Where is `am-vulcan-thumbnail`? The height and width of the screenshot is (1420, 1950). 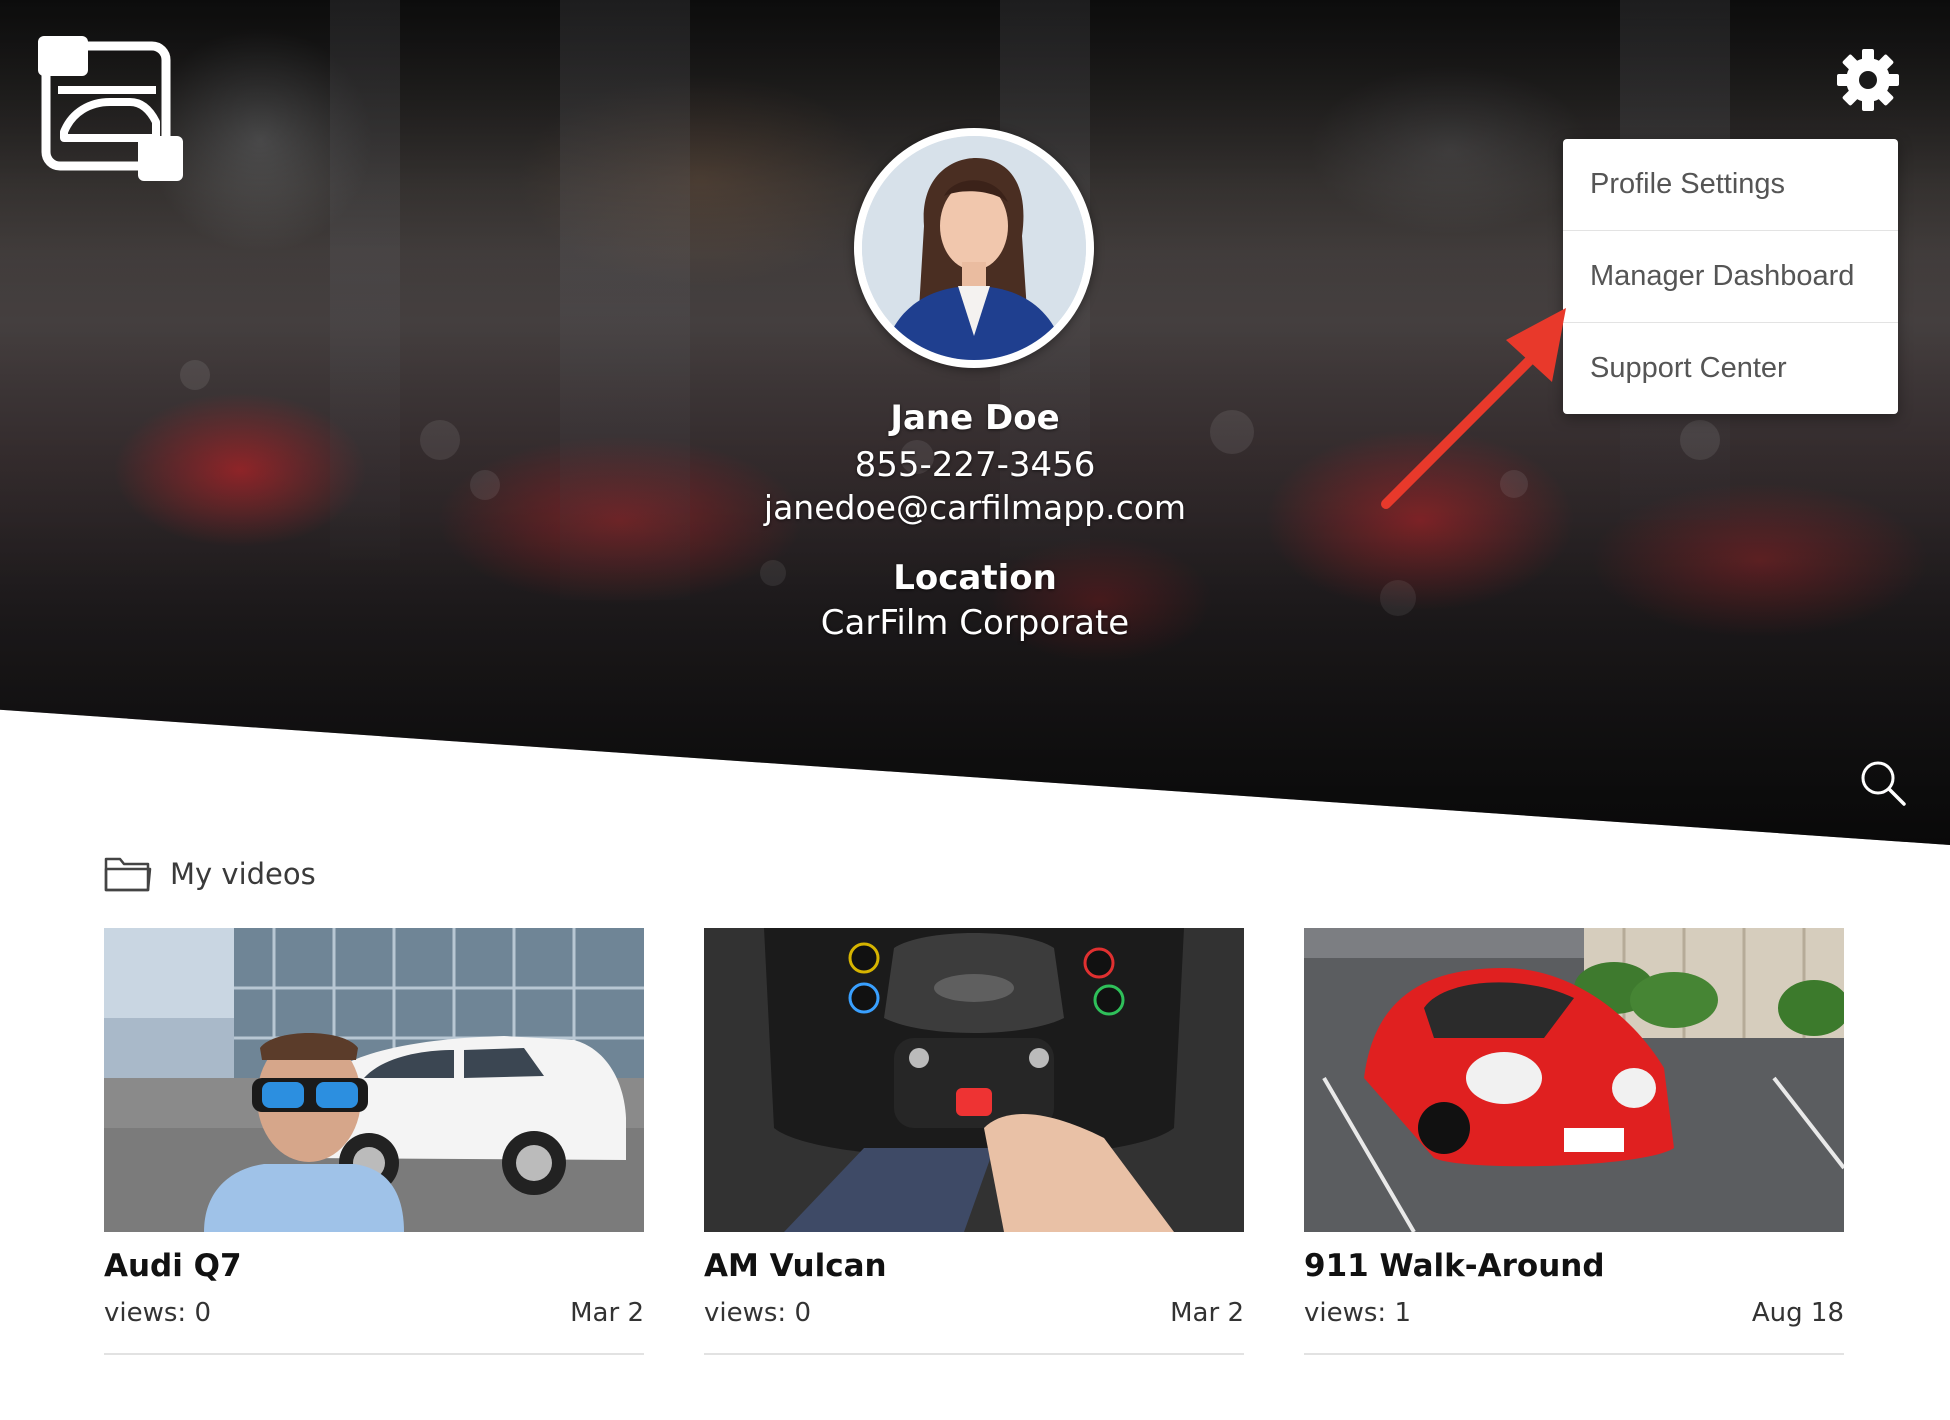
am-vulcan-thumbnail is located at coordinates (974, 1080).